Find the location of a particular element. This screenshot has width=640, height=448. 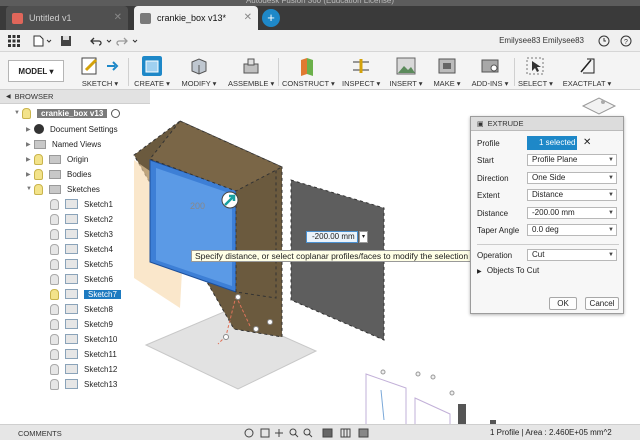

distance-input: -200.00 mm is located at coordinates (332, 237).